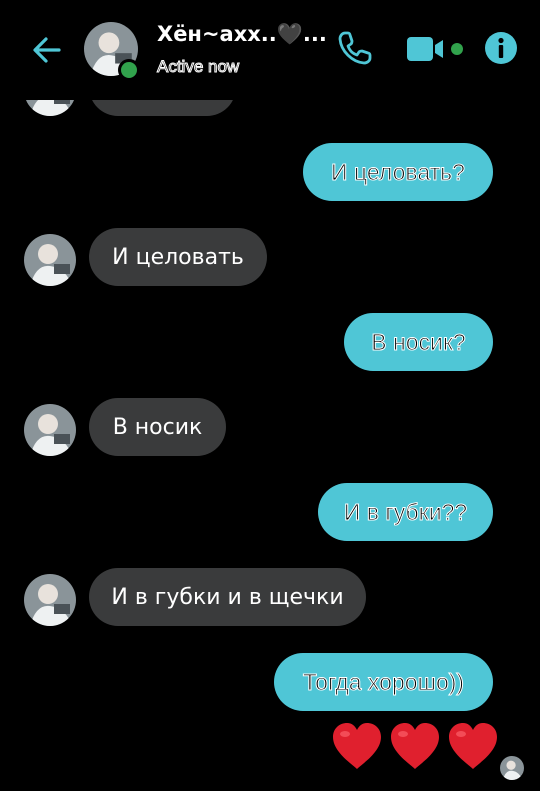 This screenshot has height=791, width=540. What do you see at coordinates (270, 50) in the screenshot?
I see `chat-header: Хён~ахх..🖤... Active now` at bounding box center [270, 50].